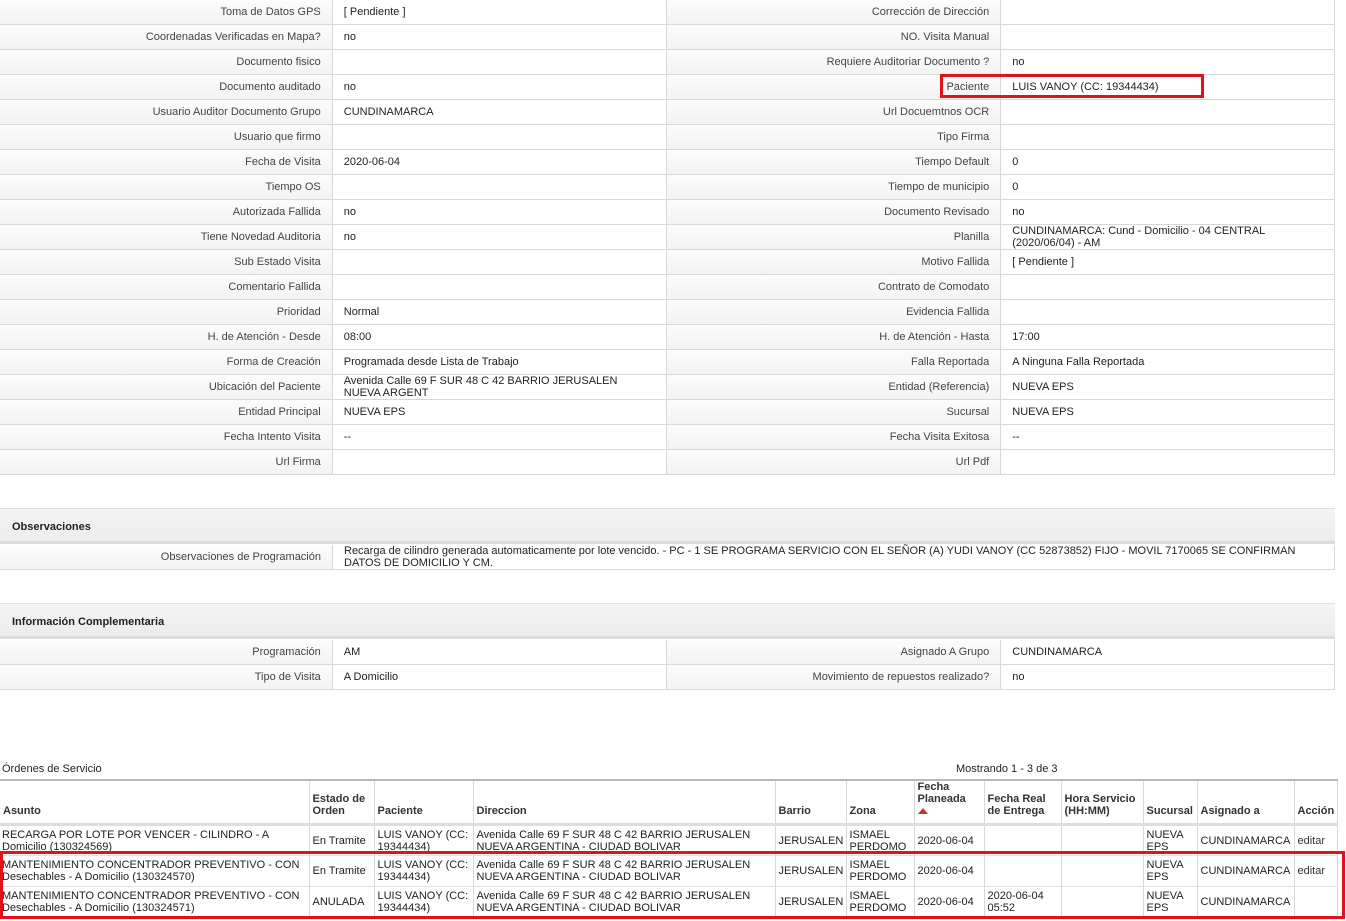 This screenshot has height=921, width=1346. Describe the element at coordinates (1023, 802) in the screenshot. I see `col-fecha-real: Fecha Real de Entrega` at that location.